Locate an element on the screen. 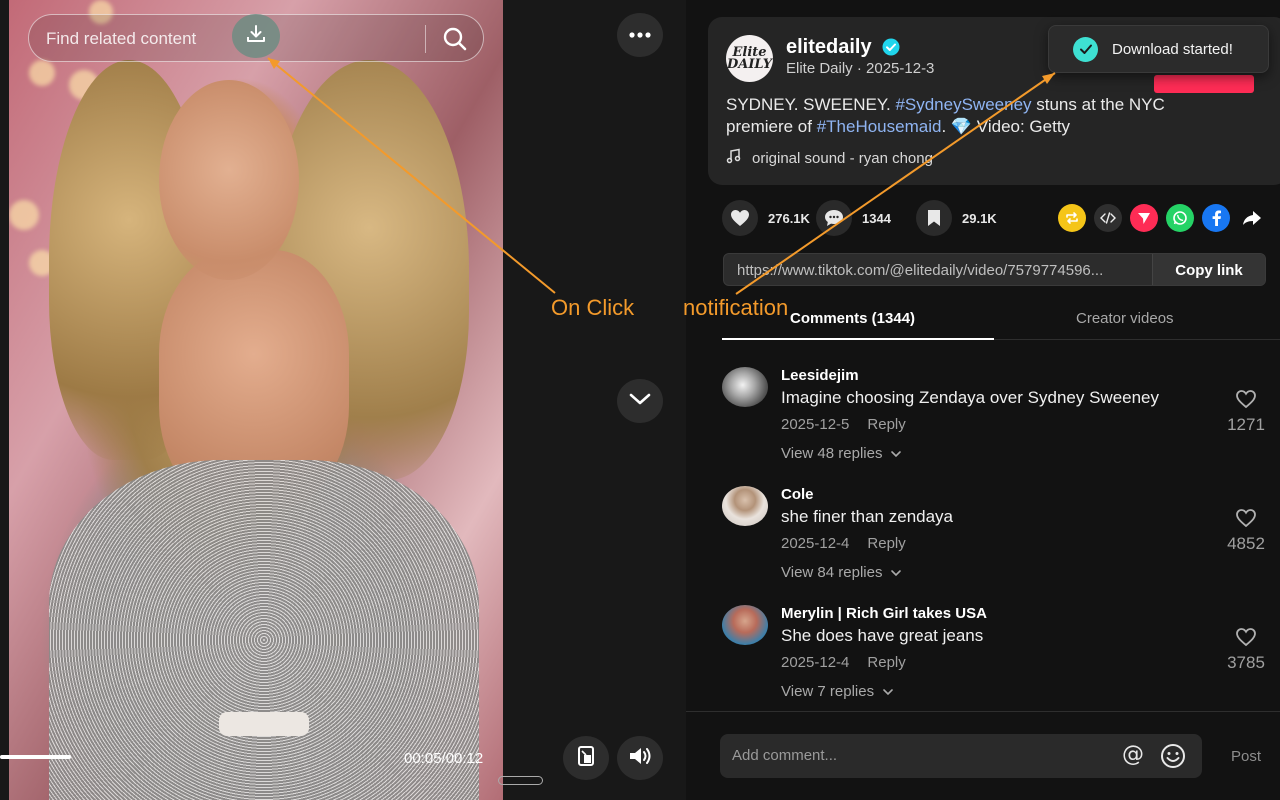 This screenshot has height=800, width=1280. hashtag-link: #TheHousemaid is located at coordinates (879, 126).